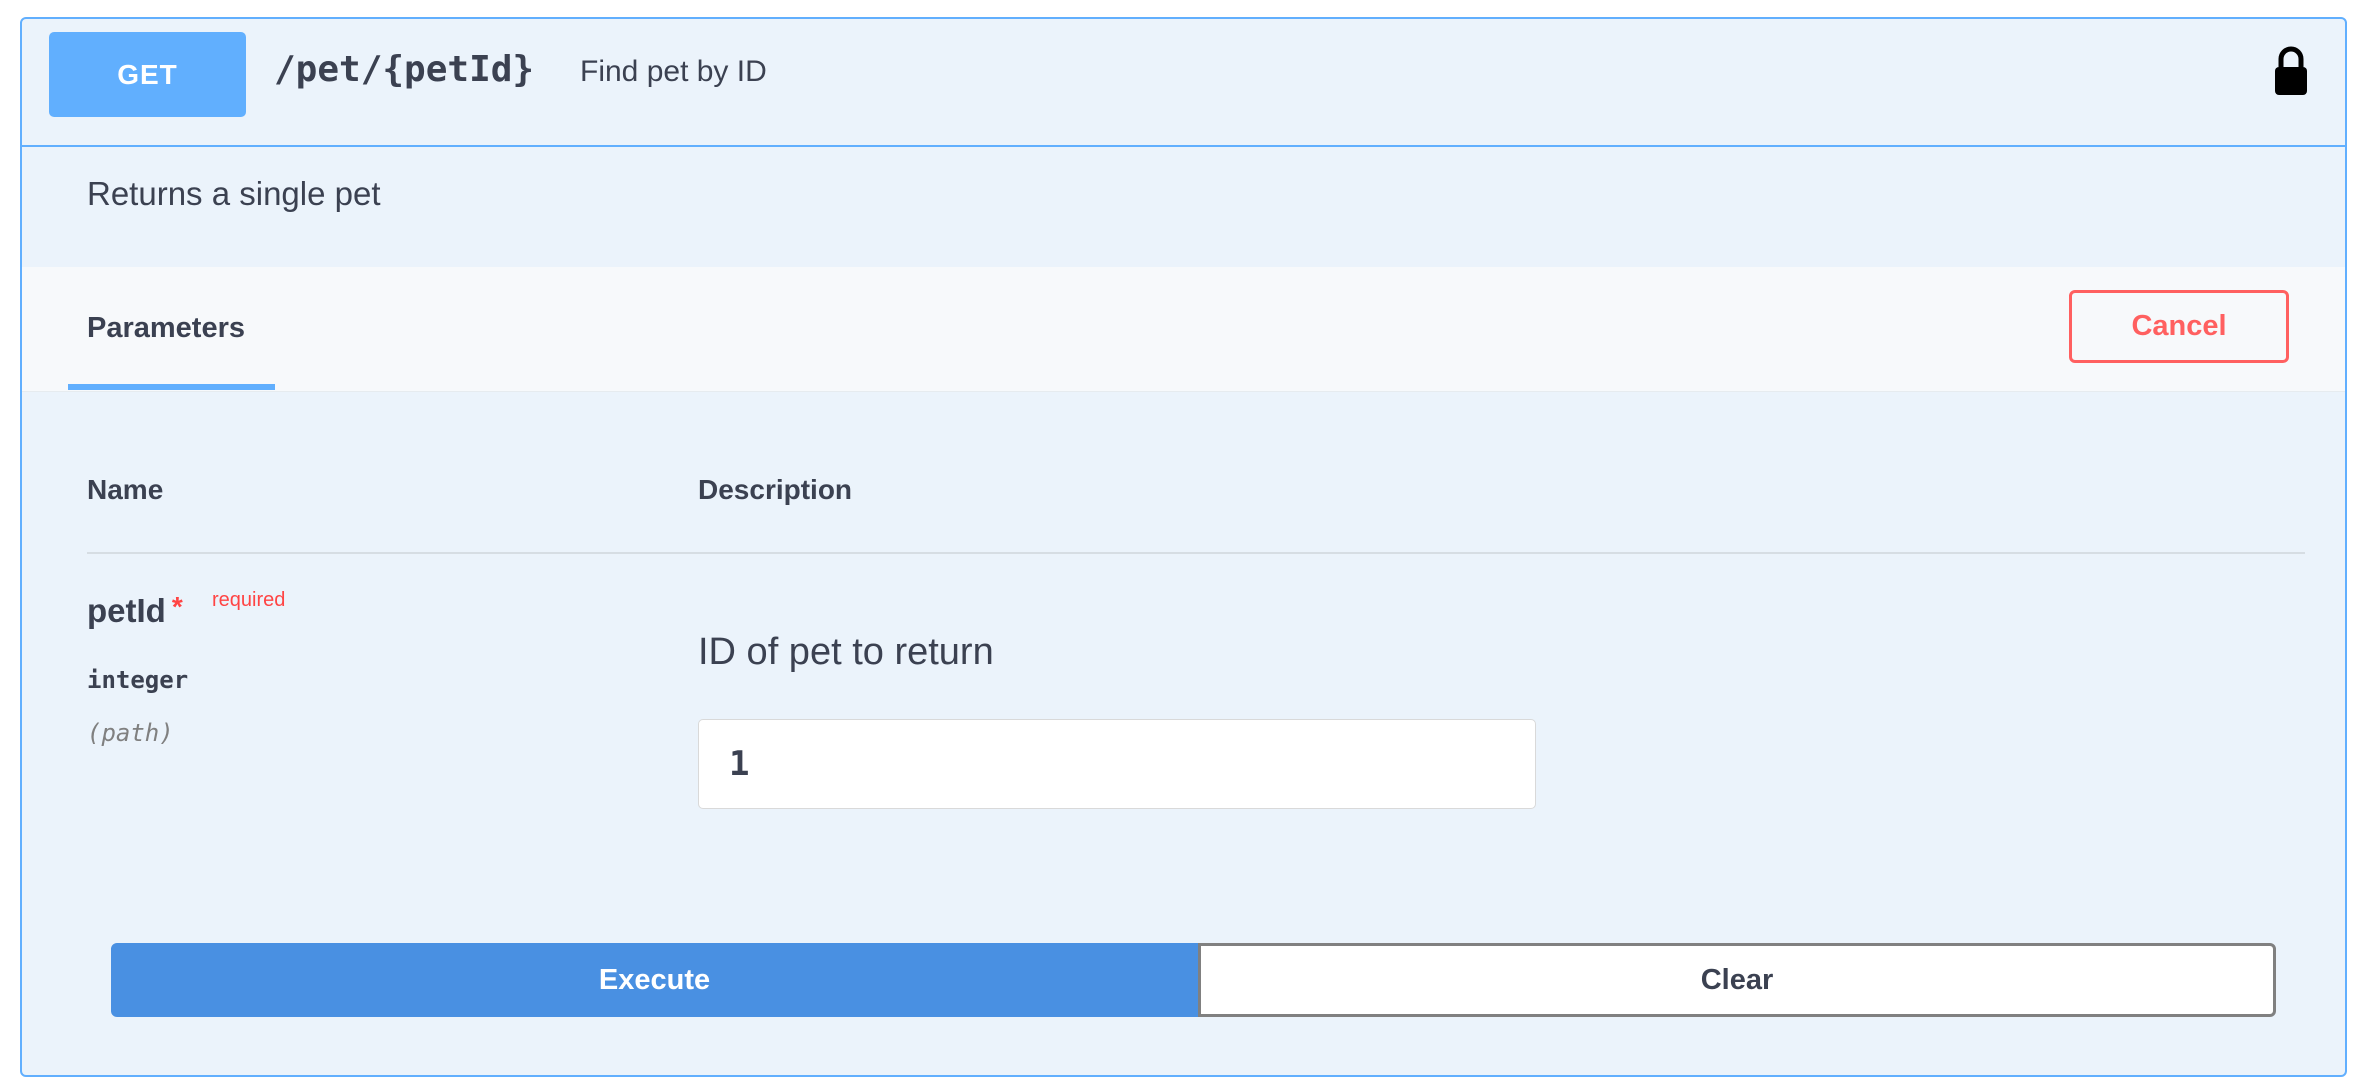 The image size is (2361, 1077). I want to click on clear-button: Clear, so click(1737, 980).